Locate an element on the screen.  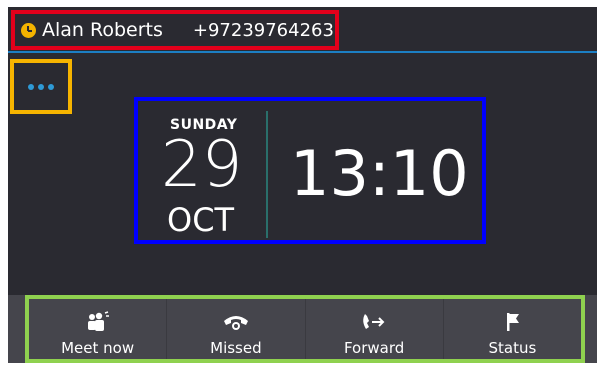
header-divider is located at coordinates (302, 52).